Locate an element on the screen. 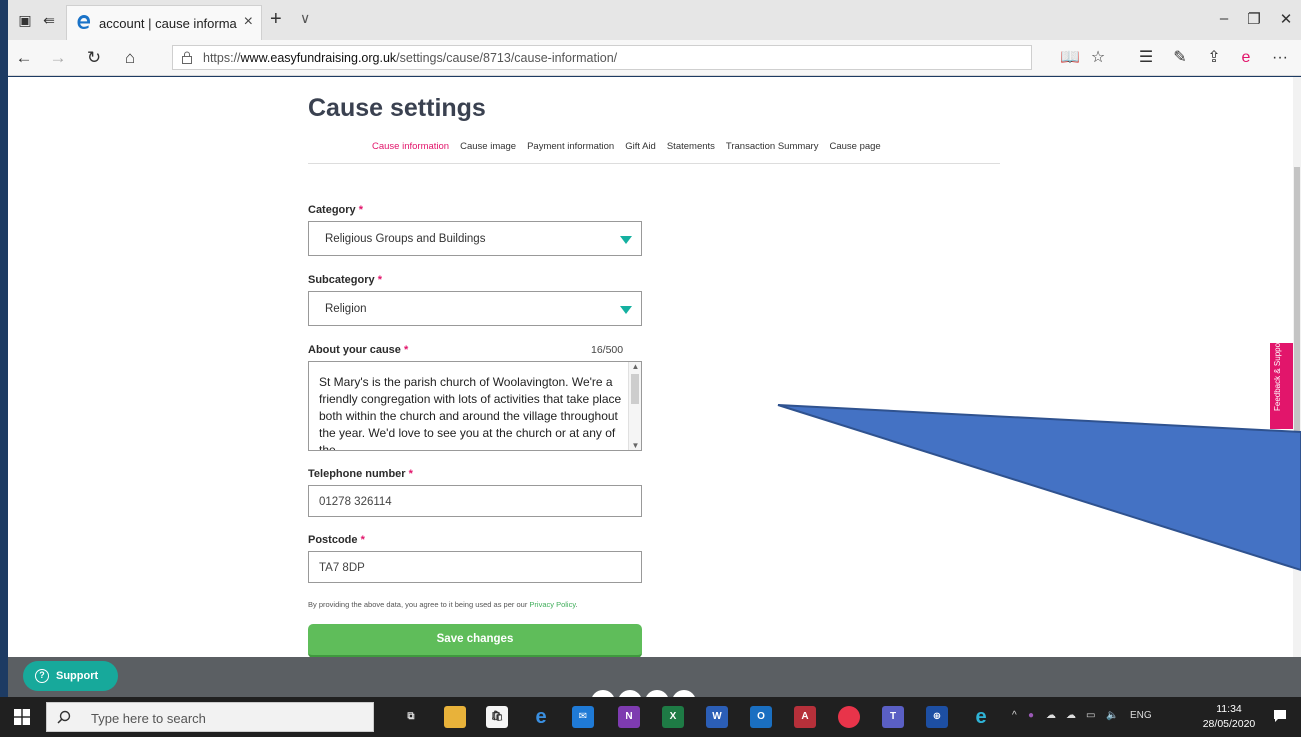 Image resolution: width=1301 pixels, height=737 pixels. subcategory-value: Religion is located at coordinates (346, 309).